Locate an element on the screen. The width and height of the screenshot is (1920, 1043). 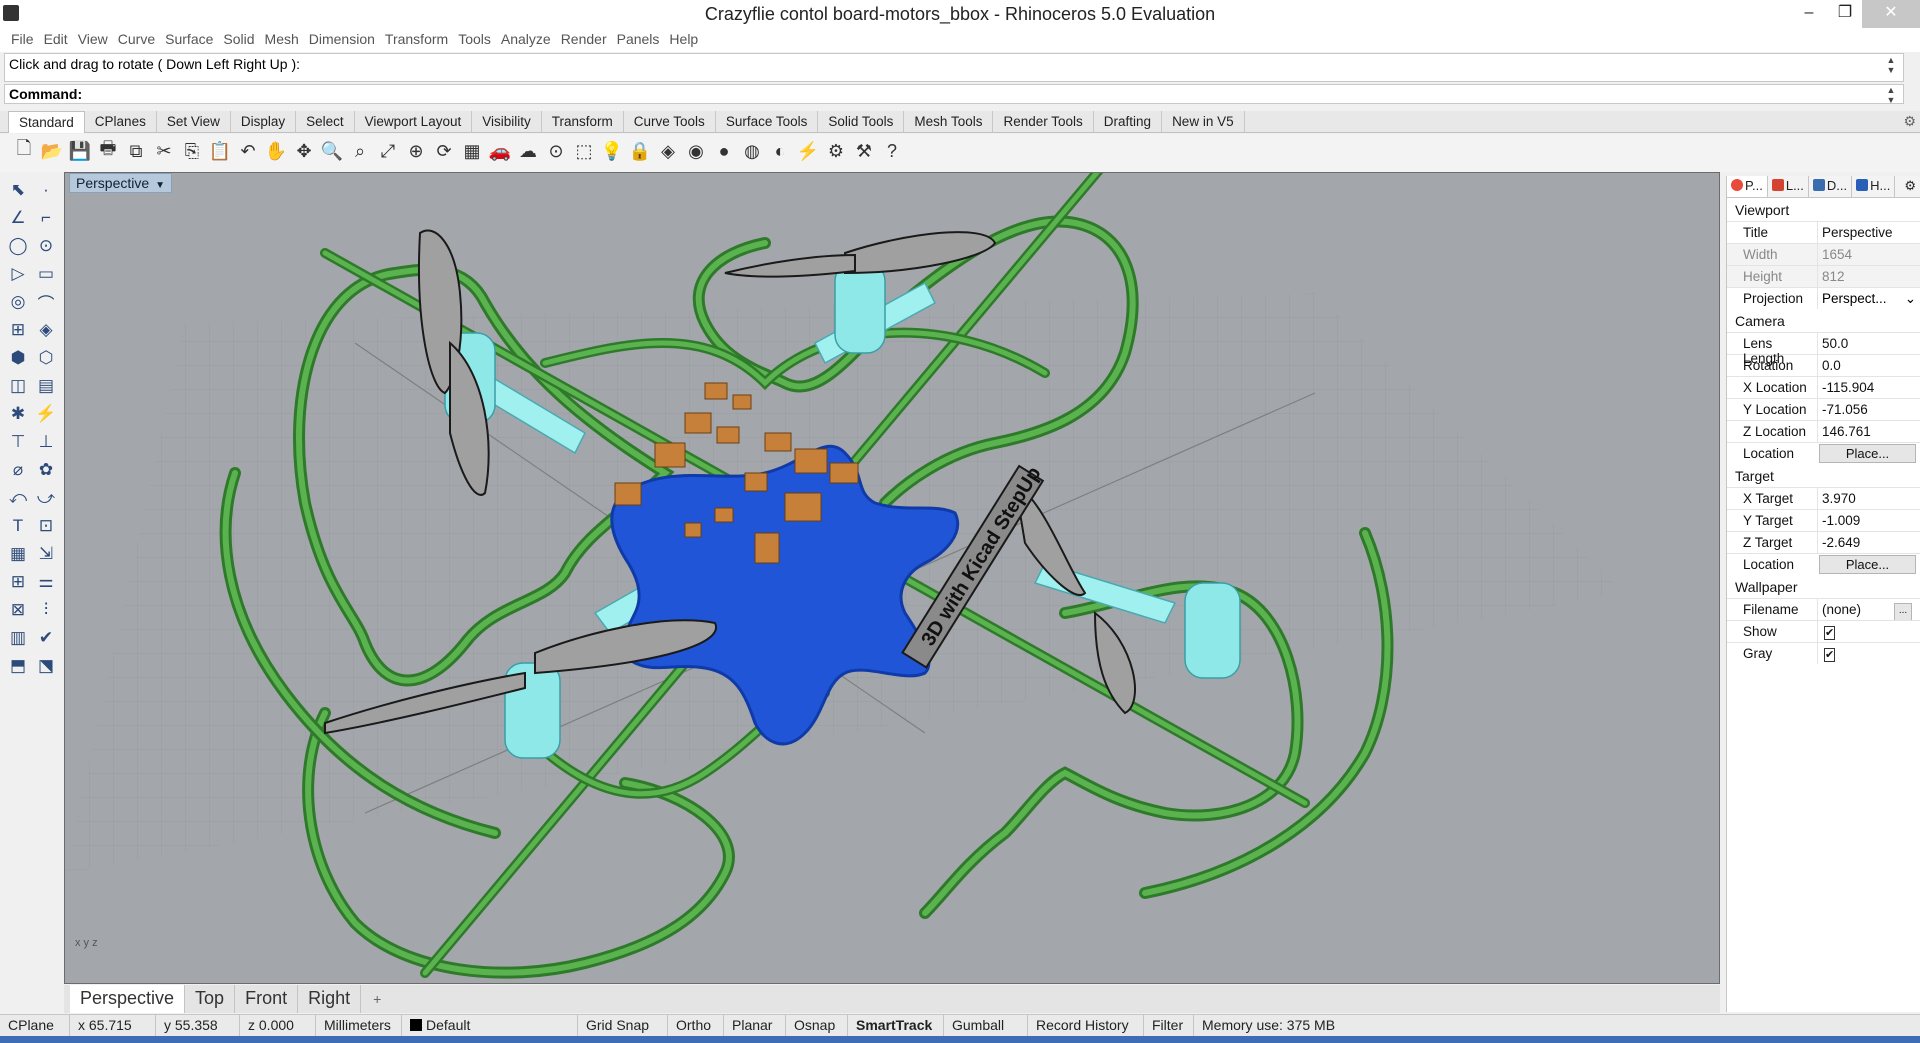
tab-visibility: Visibility is located at coordinates (507, 122).